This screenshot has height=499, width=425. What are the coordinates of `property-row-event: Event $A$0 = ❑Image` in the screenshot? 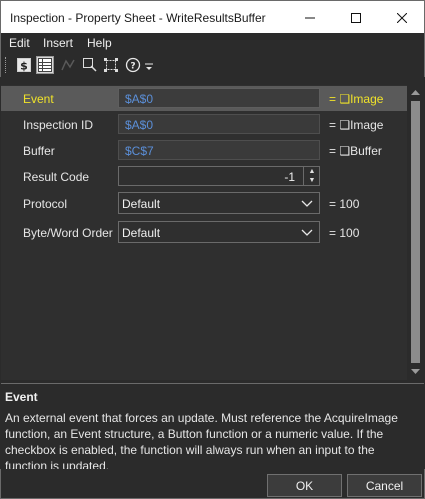 It's located at (204, 98).